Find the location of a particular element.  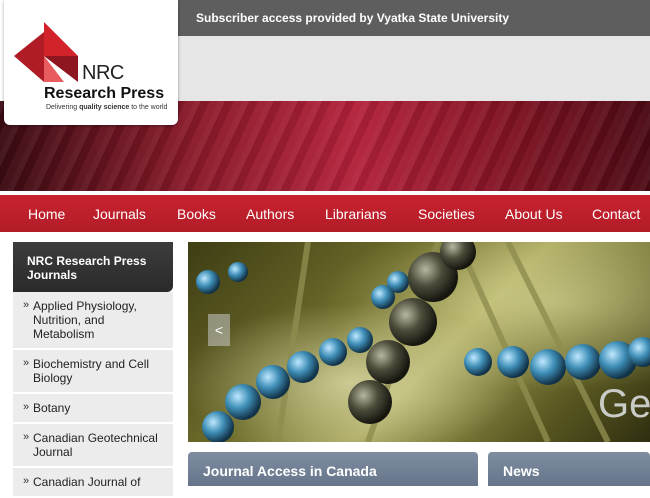

sidebar-item-biochemistry: » Biochemistry and Cell Biology is located at coordinates (93, 372).